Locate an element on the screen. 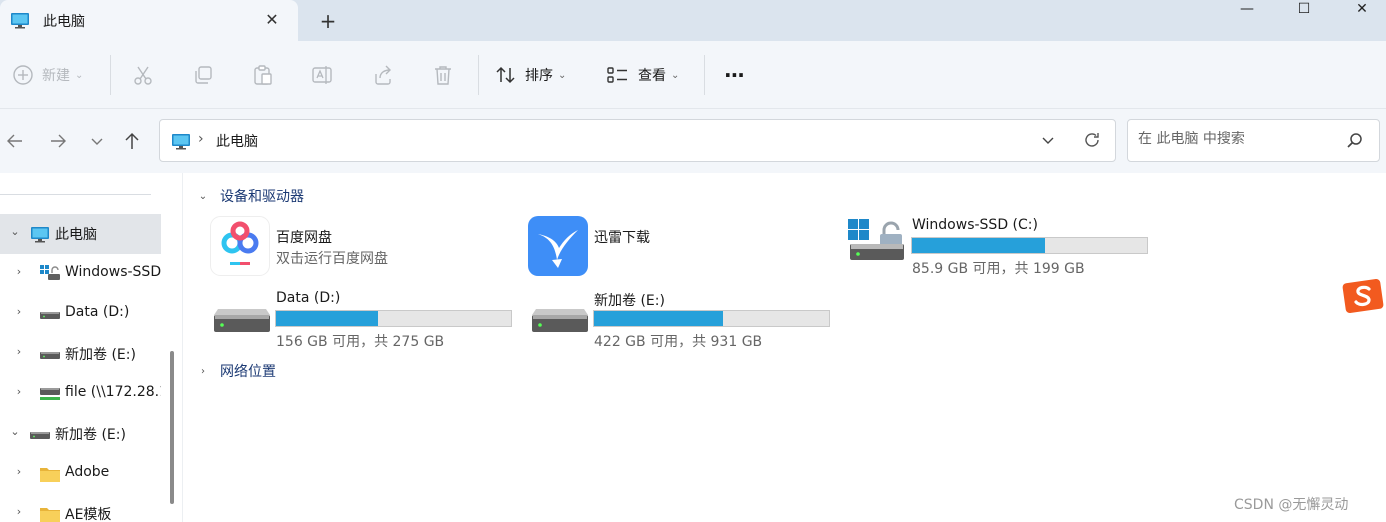 This screenshot has width=1386, height=522. tile-drive-e: 新加卷 (E:) 422 GB 可用，共 931 GB is located at coordinates (679, 320).